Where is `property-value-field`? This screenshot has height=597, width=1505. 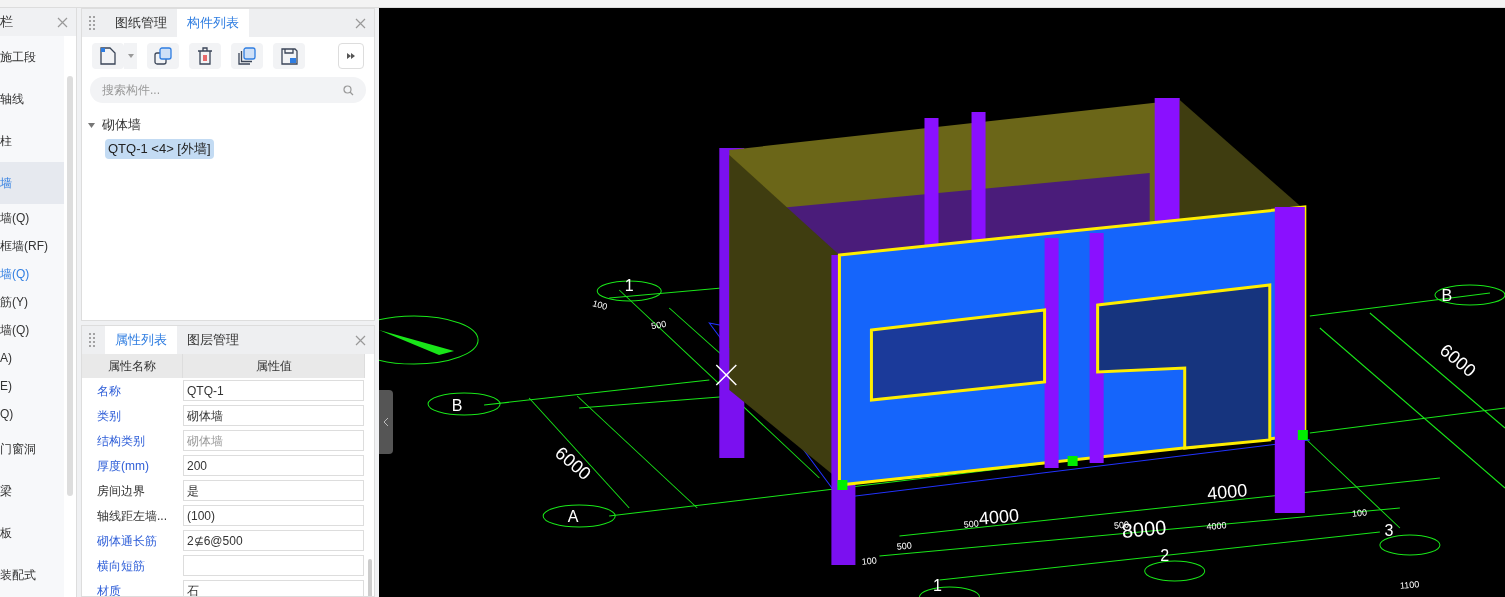
property-value-field is located at coordinates (273, 565).